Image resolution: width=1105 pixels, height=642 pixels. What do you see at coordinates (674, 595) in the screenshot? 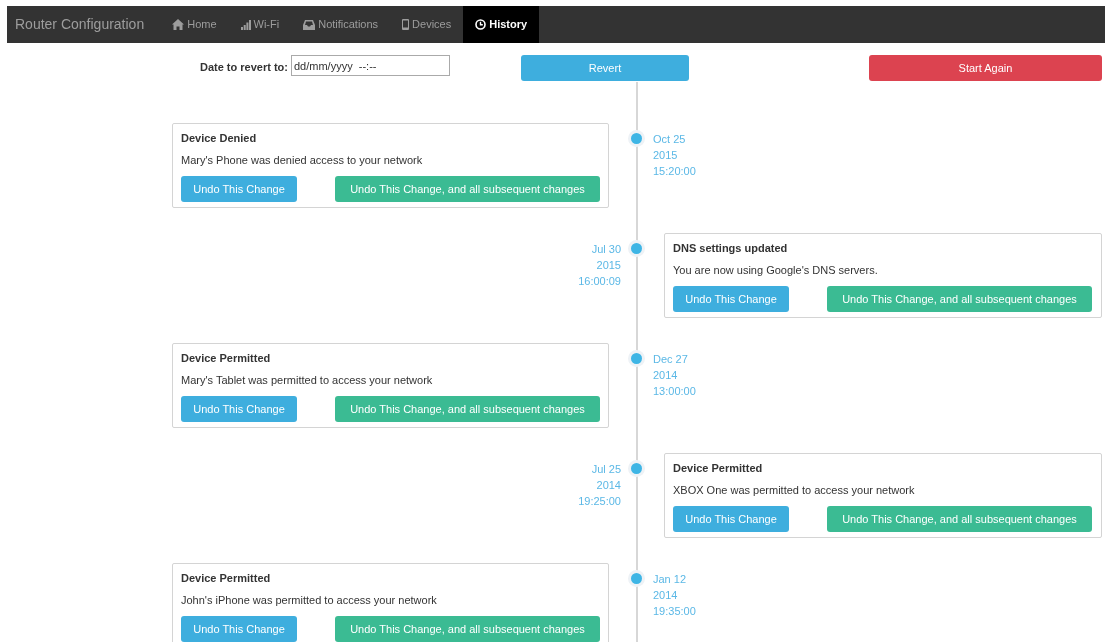
I see `event-date: Jan 12 2014 19:35:00` at bounding box center [674, 595].